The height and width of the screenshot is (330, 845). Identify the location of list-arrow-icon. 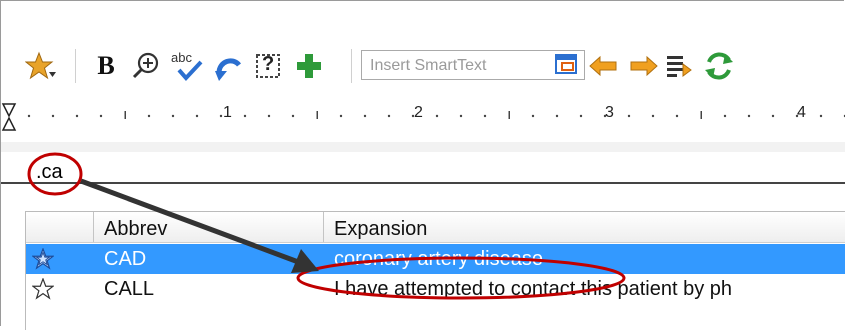
(681, 66).